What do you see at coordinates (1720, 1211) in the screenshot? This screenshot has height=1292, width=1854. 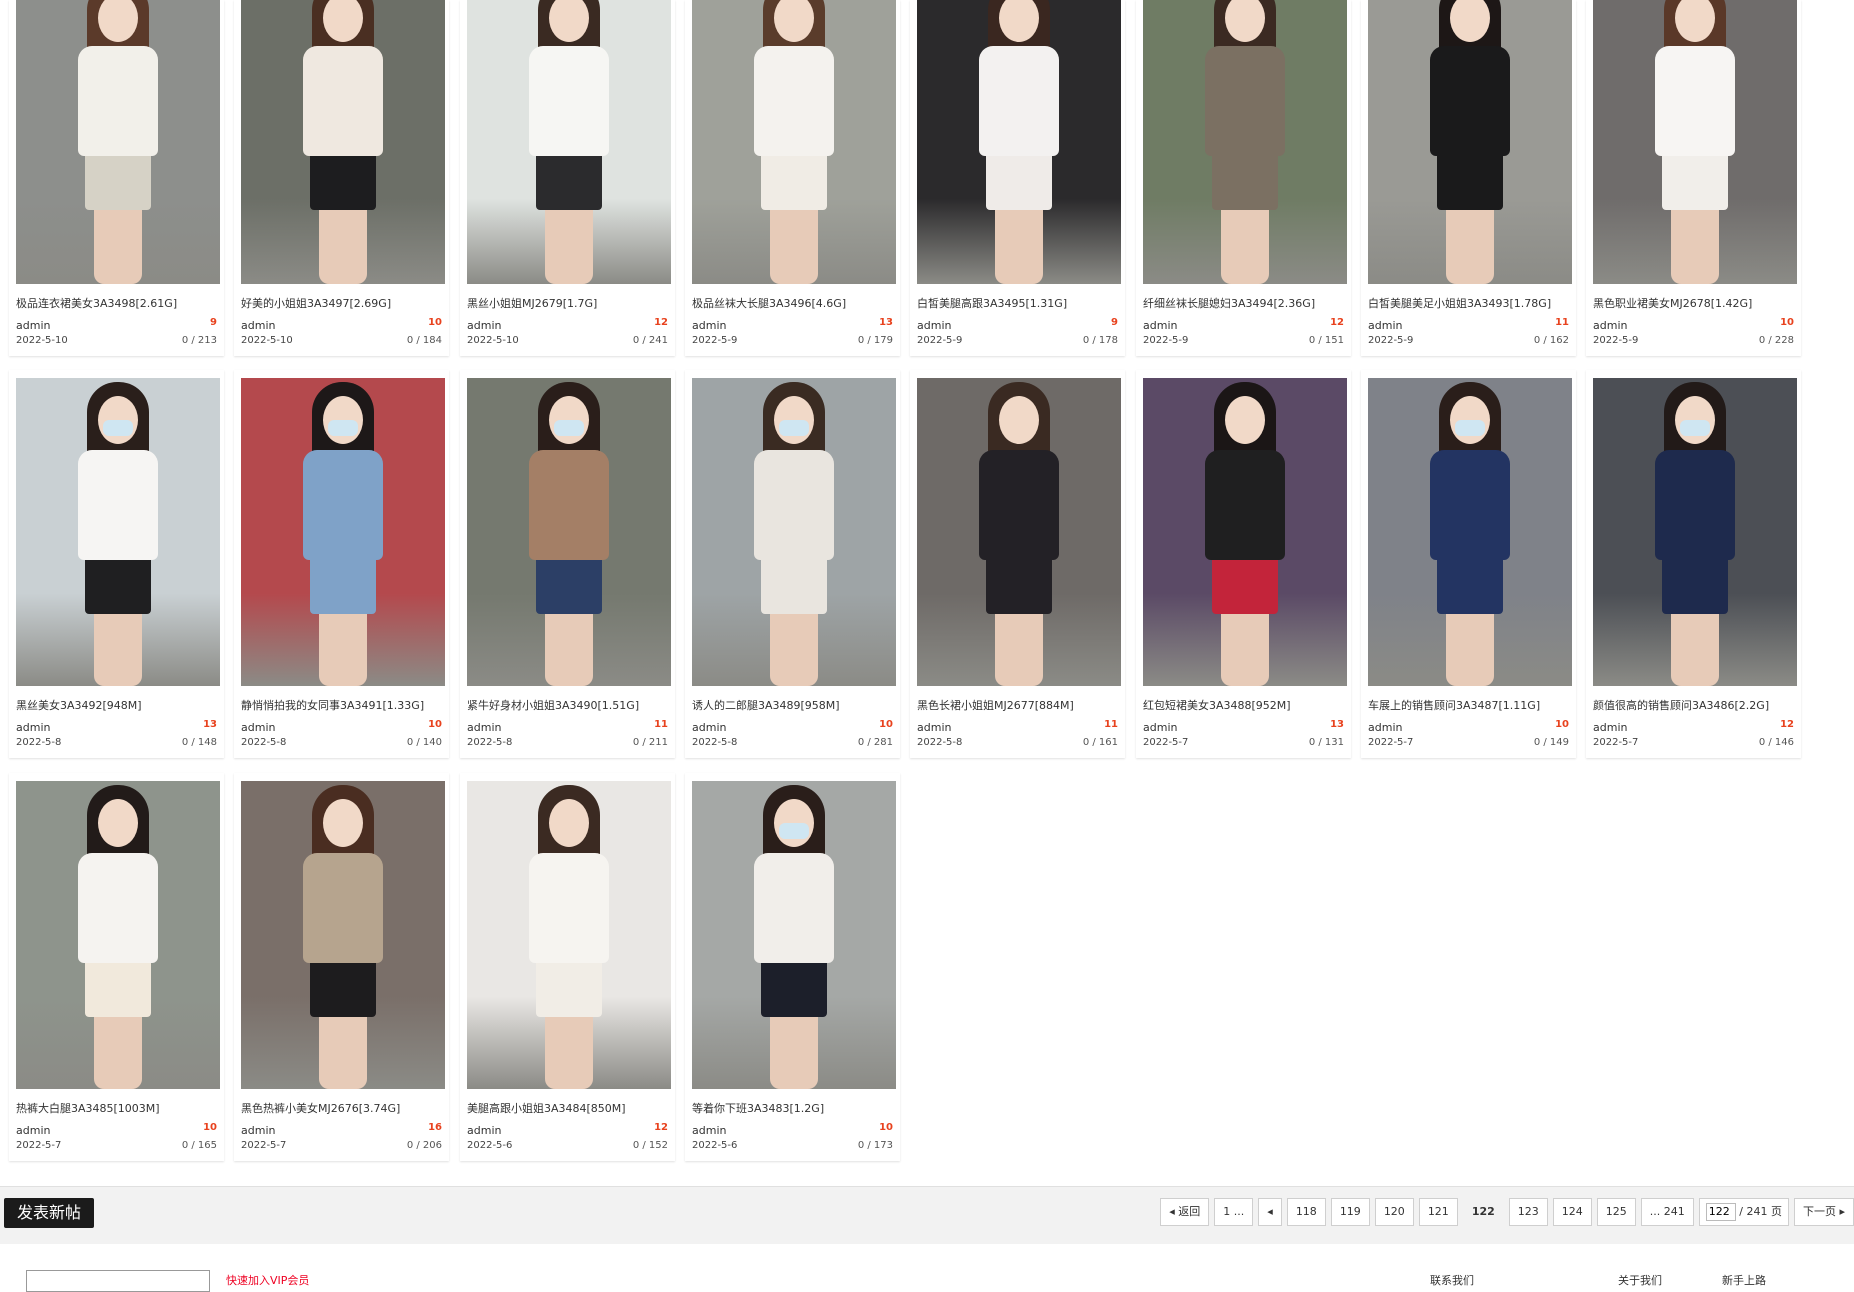 I see `page-jump-input` at bounding box center [1720, 1211].